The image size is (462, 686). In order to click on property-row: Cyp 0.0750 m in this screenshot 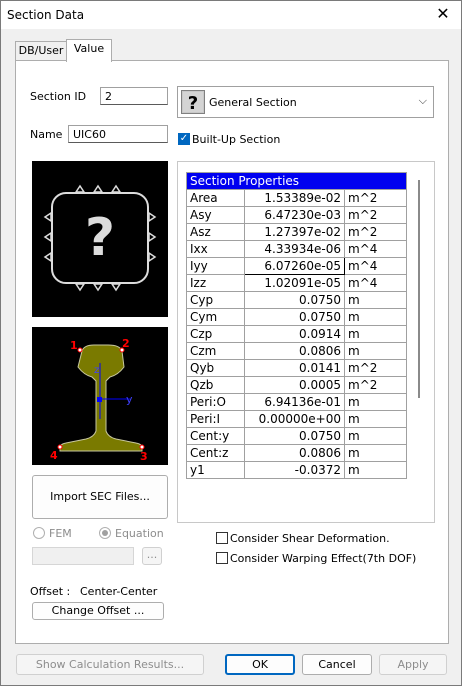, I will do `click(296, 300)`.